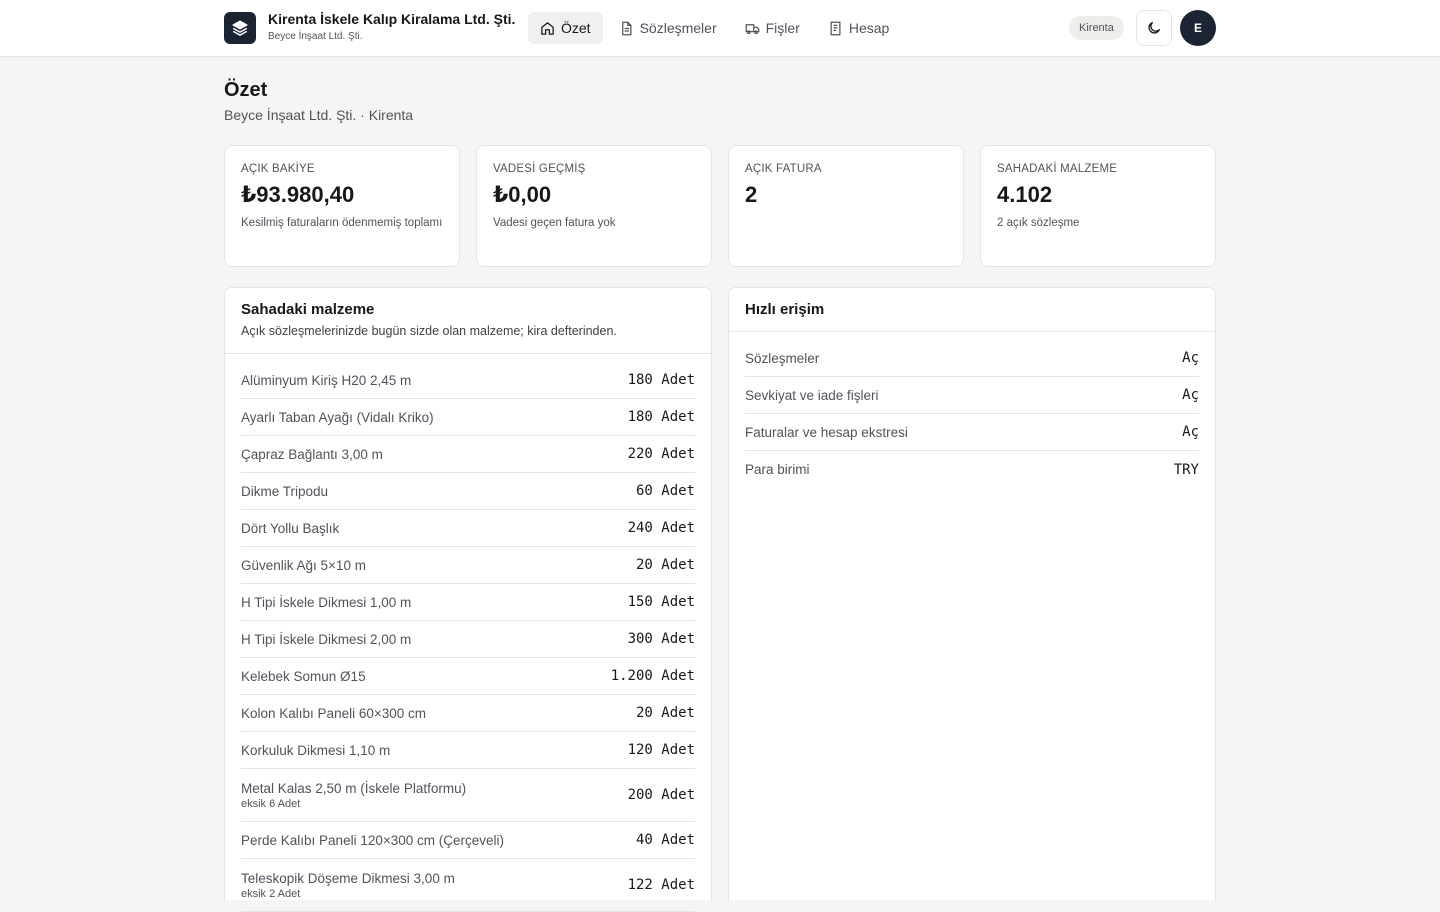 The height and width of the screenshot is (912, 1440). I want to click on stat-card-onsite-material: SAHADAKİ MALZEME 4.102 2 açık sözleşme, so click(1098, 206).